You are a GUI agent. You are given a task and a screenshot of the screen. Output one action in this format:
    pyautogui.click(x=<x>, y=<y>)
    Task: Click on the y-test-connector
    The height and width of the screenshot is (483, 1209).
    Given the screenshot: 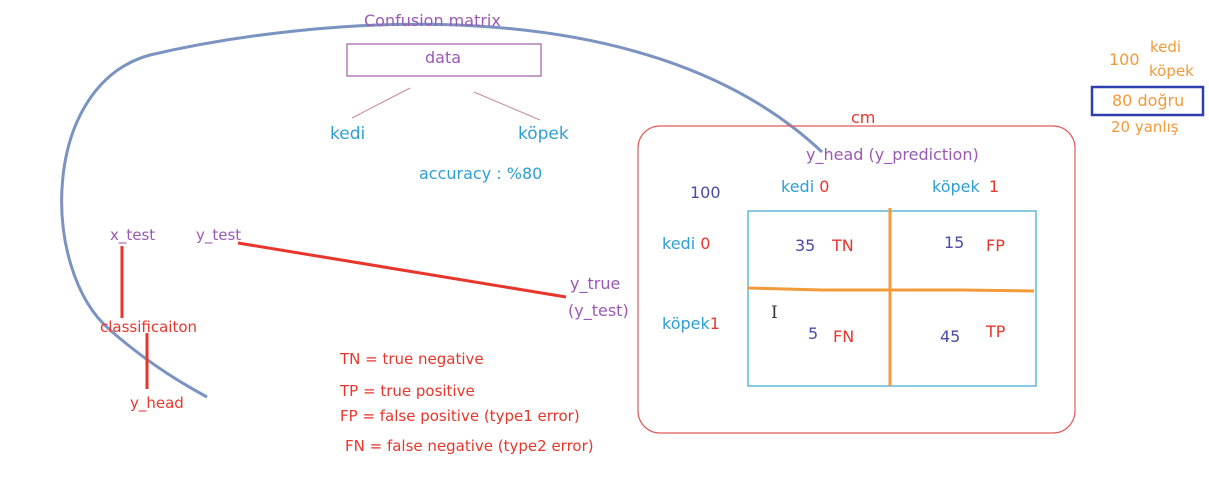 What is the action you would take?
    pyautogui.click(x=402, y=270)
    